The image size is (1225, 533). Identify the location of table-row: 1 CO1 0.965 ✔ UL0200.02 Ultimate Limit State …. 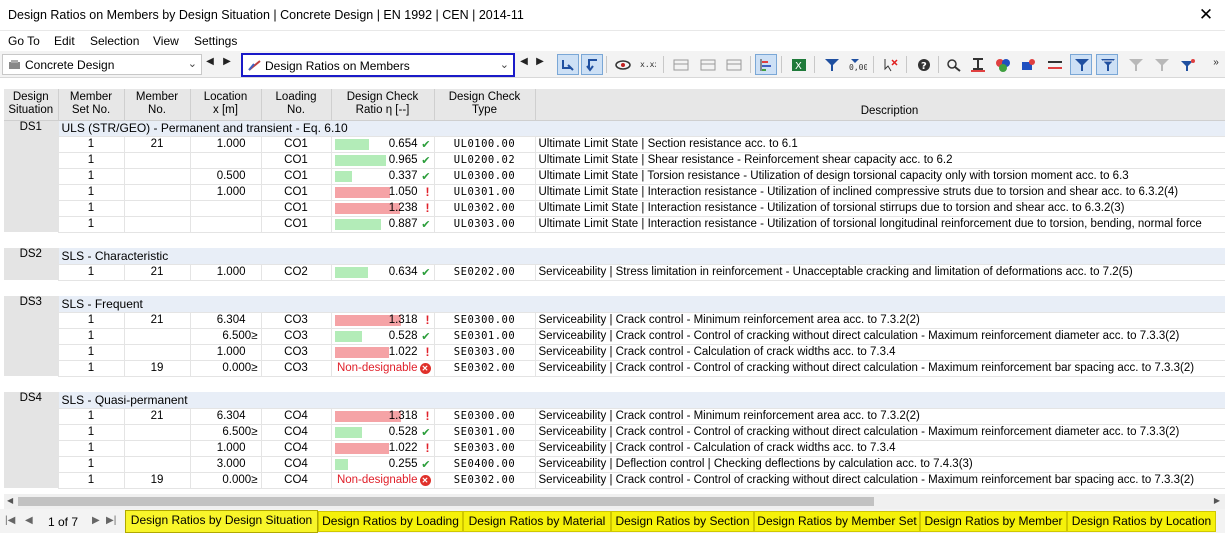
(614, 160).